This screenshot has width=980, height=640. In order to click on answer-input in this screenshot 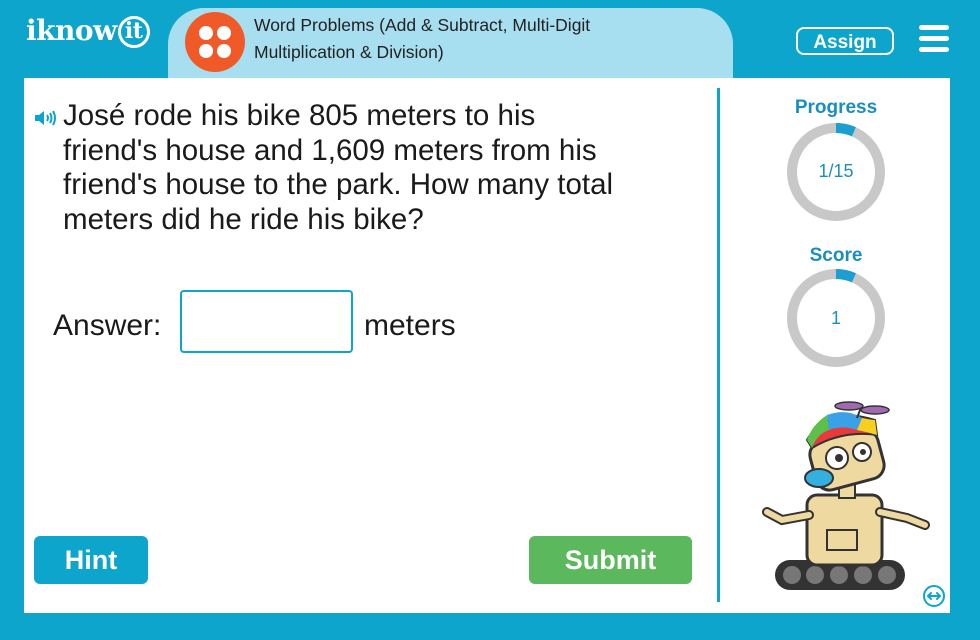, I will do `click(266, 321)`.